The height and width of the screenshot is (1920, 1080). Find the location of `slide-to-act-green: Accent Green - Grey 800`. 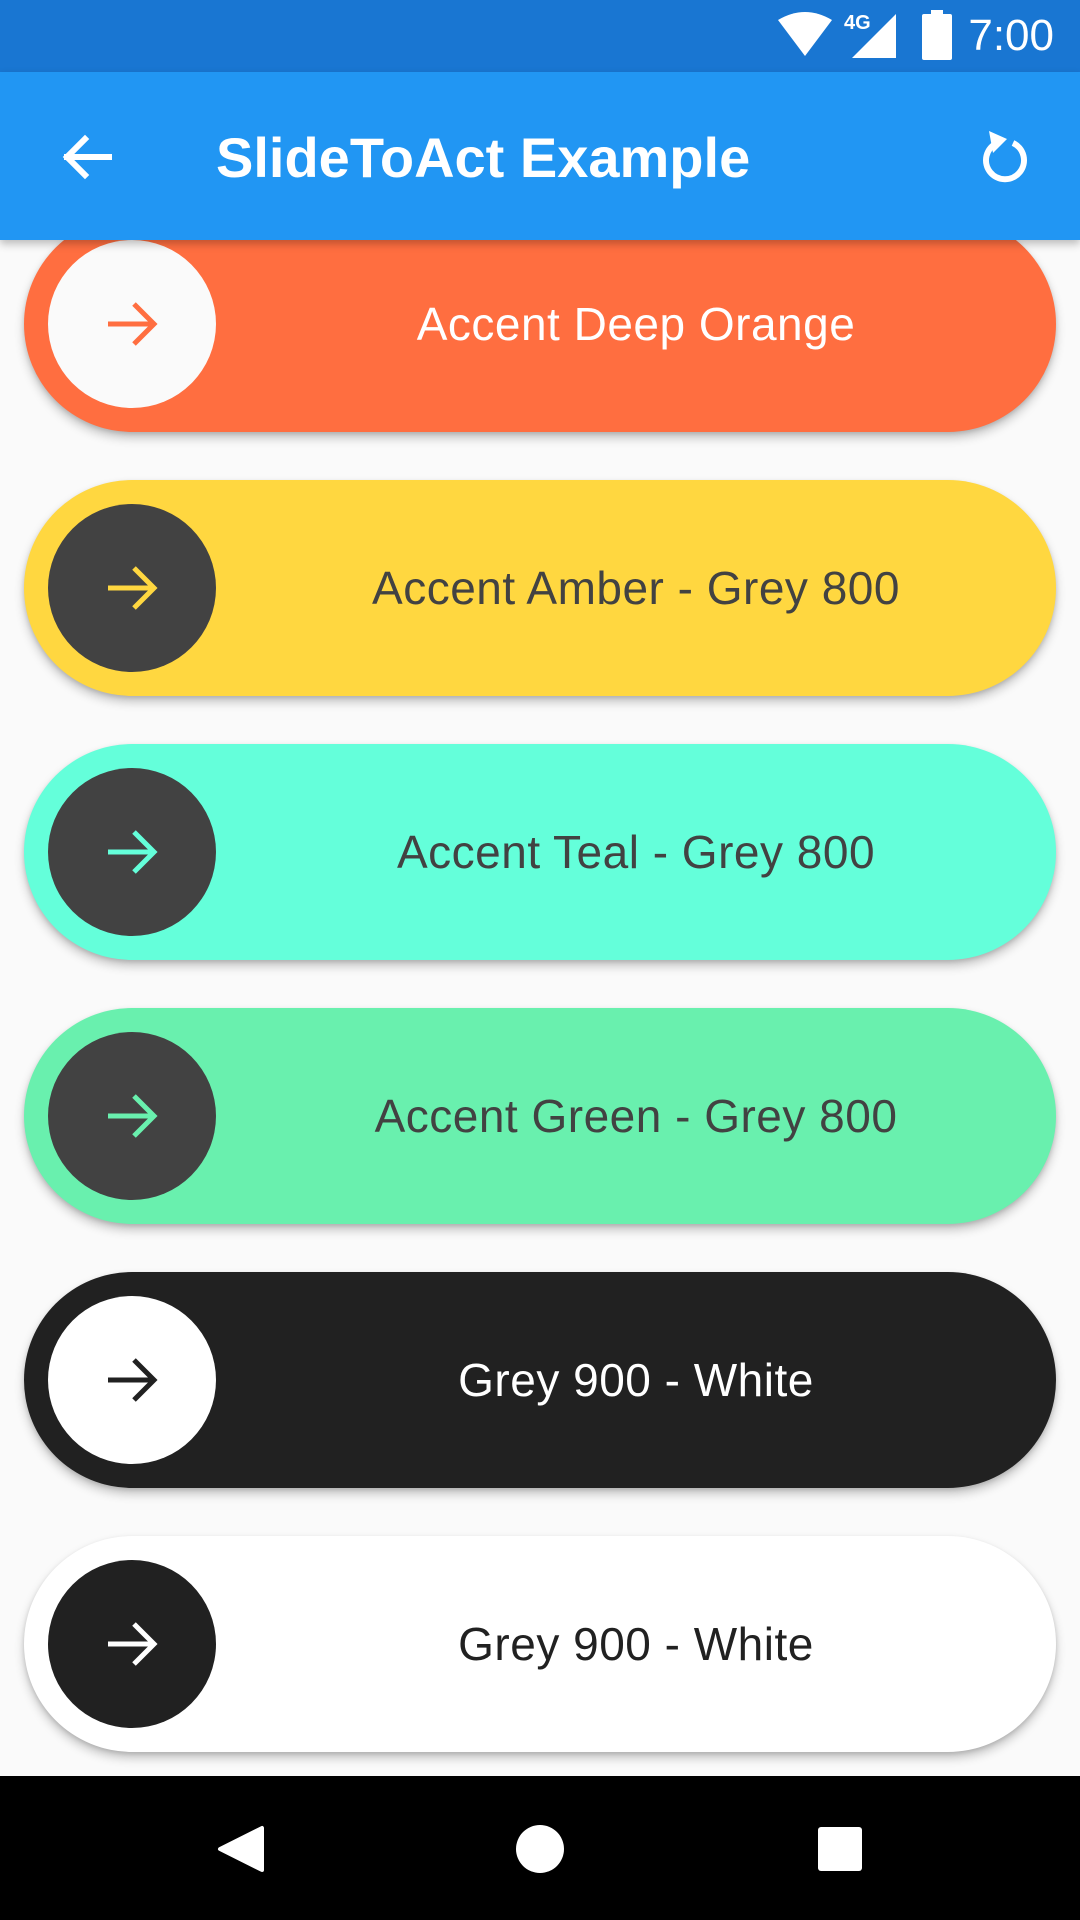

slide-to-act-green: Accent Green - Grey 800 is located at coordinates (540, 1116).